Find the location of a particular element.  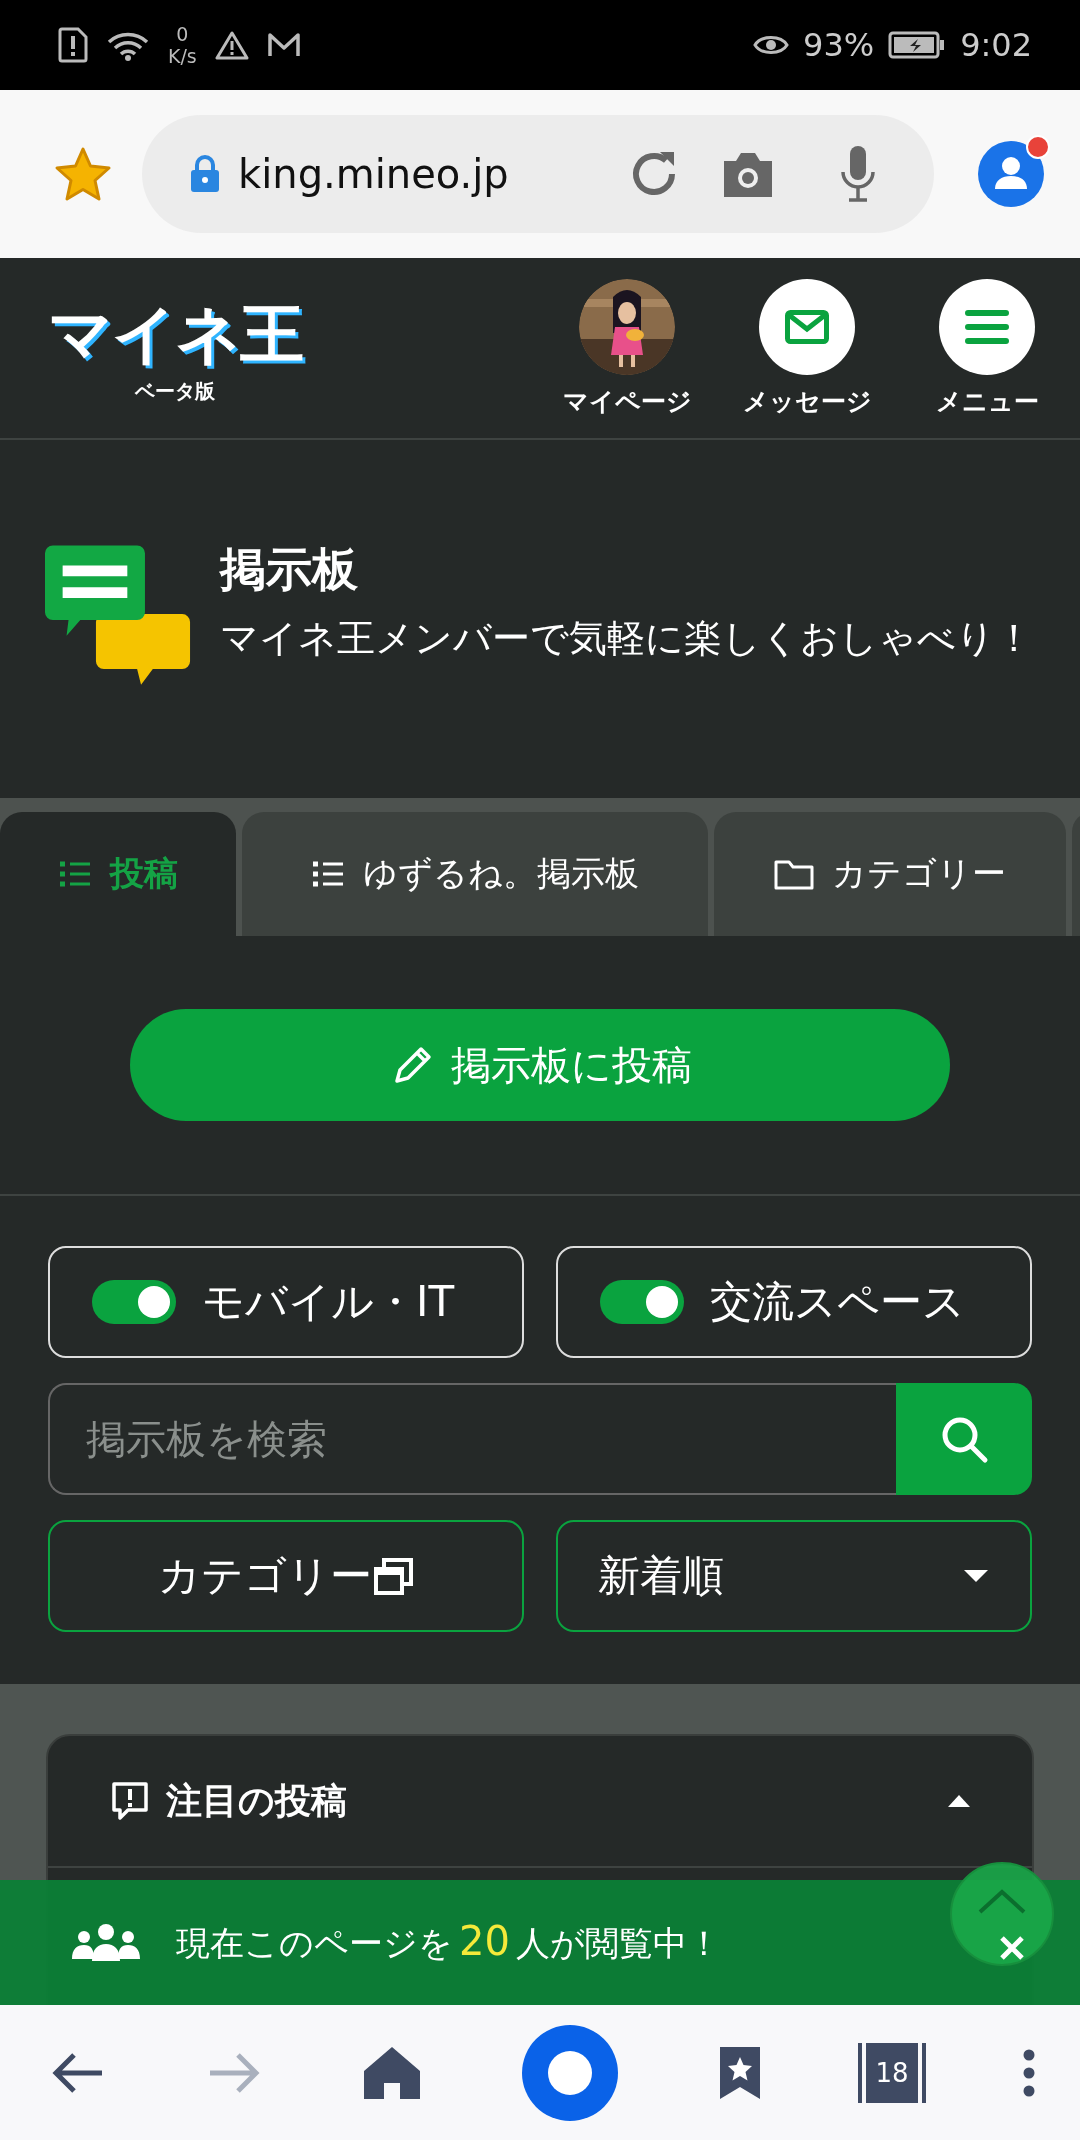

star-icon is located at coordinates (83, 174).